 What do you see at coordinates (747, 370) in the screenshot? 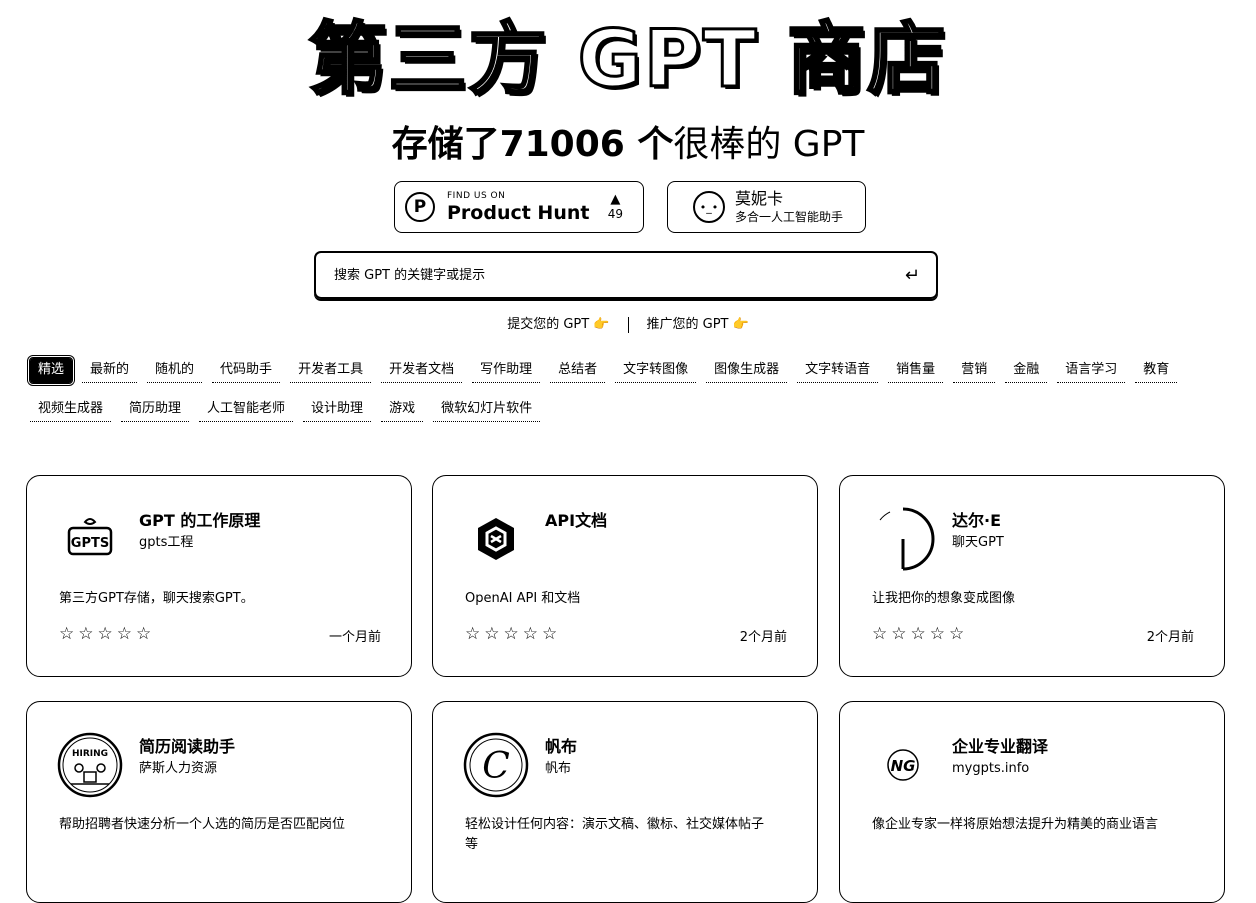
I see `category-tab: 图像生成器` at bounding box center [747, 370].